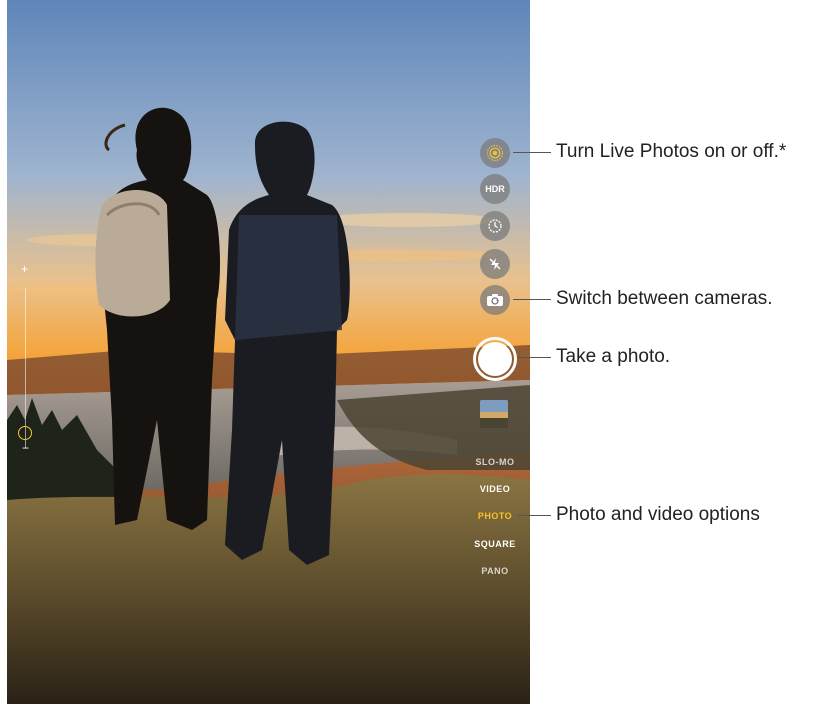 The width and height of the screenshot is (837, 704). Describe the element at coordinates (613, 356) in the screenshot. I see `callout-take-photo: Take a photo.` at that location.